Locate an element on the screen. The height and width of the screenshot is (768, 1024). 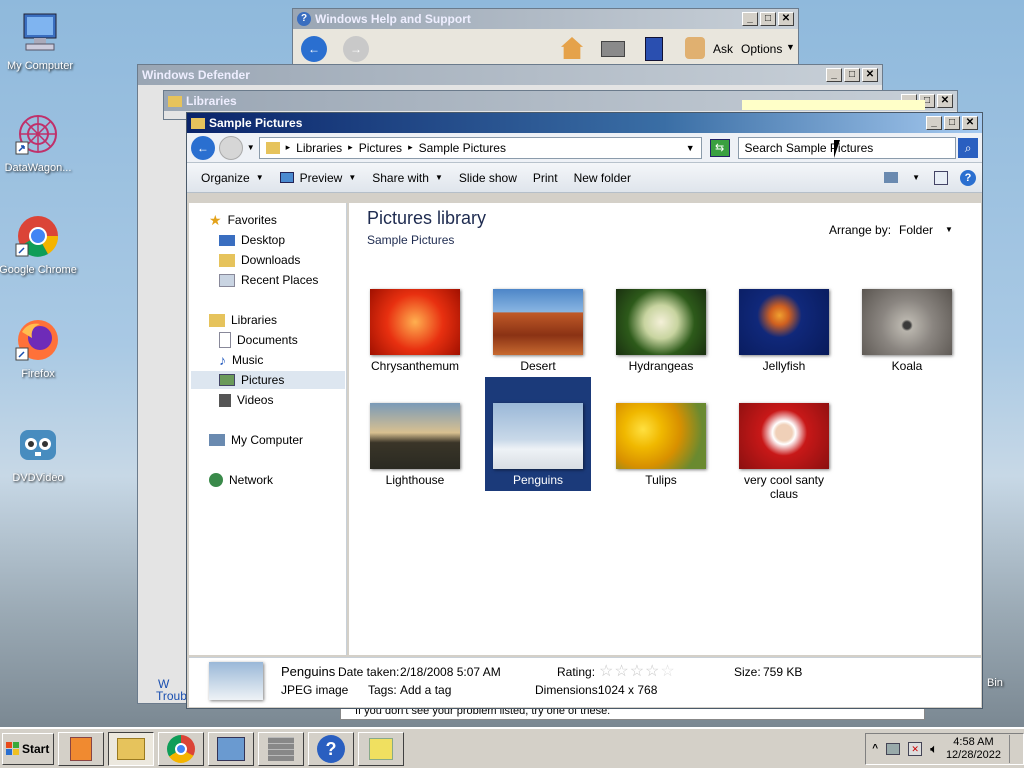
thumbnail-koala: Koala is located at coordinates (907, 331).